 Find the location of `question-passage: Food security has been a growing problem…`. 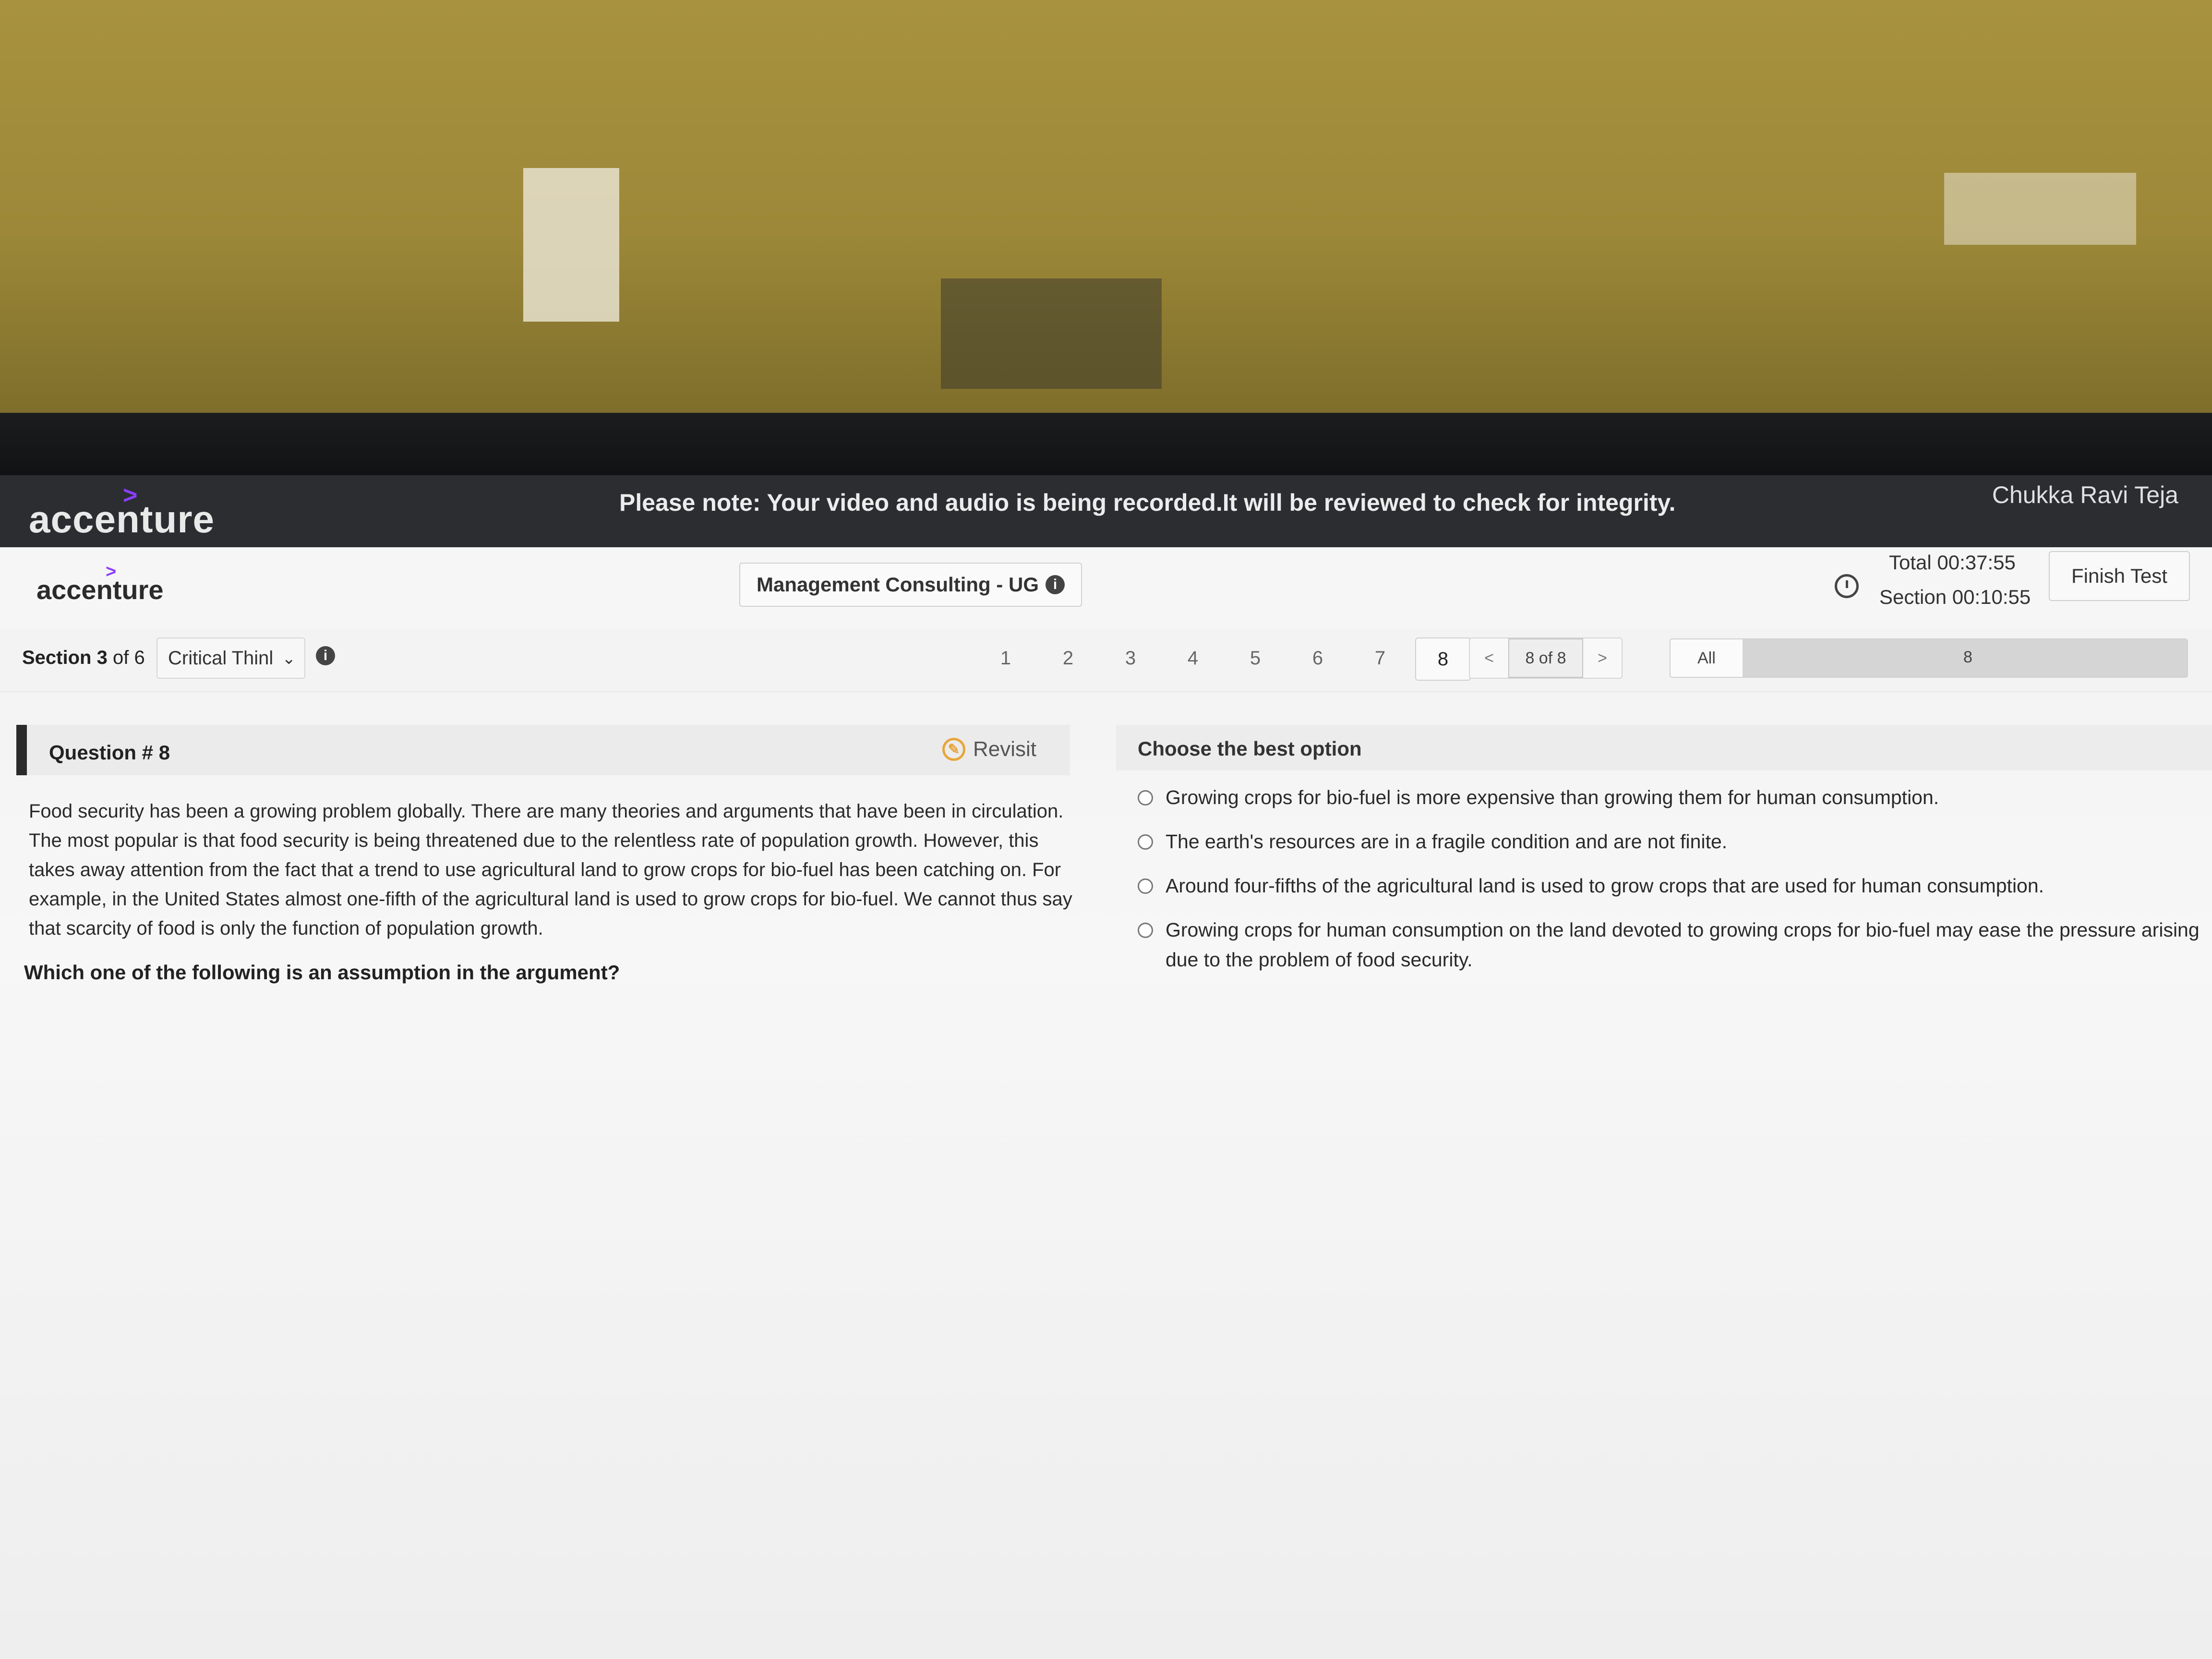

question-passage: Food security has been a growing problem… is located at coordinates (551, 870).